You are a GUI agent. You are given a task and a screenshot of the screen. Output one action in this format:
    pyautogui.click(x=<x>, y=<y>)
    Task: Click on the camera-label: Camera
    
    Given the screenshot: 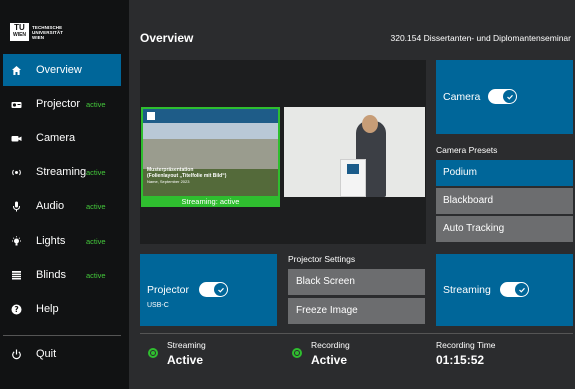 What is the action you would take?
    pyautogui.click(x=462, y=97)
    